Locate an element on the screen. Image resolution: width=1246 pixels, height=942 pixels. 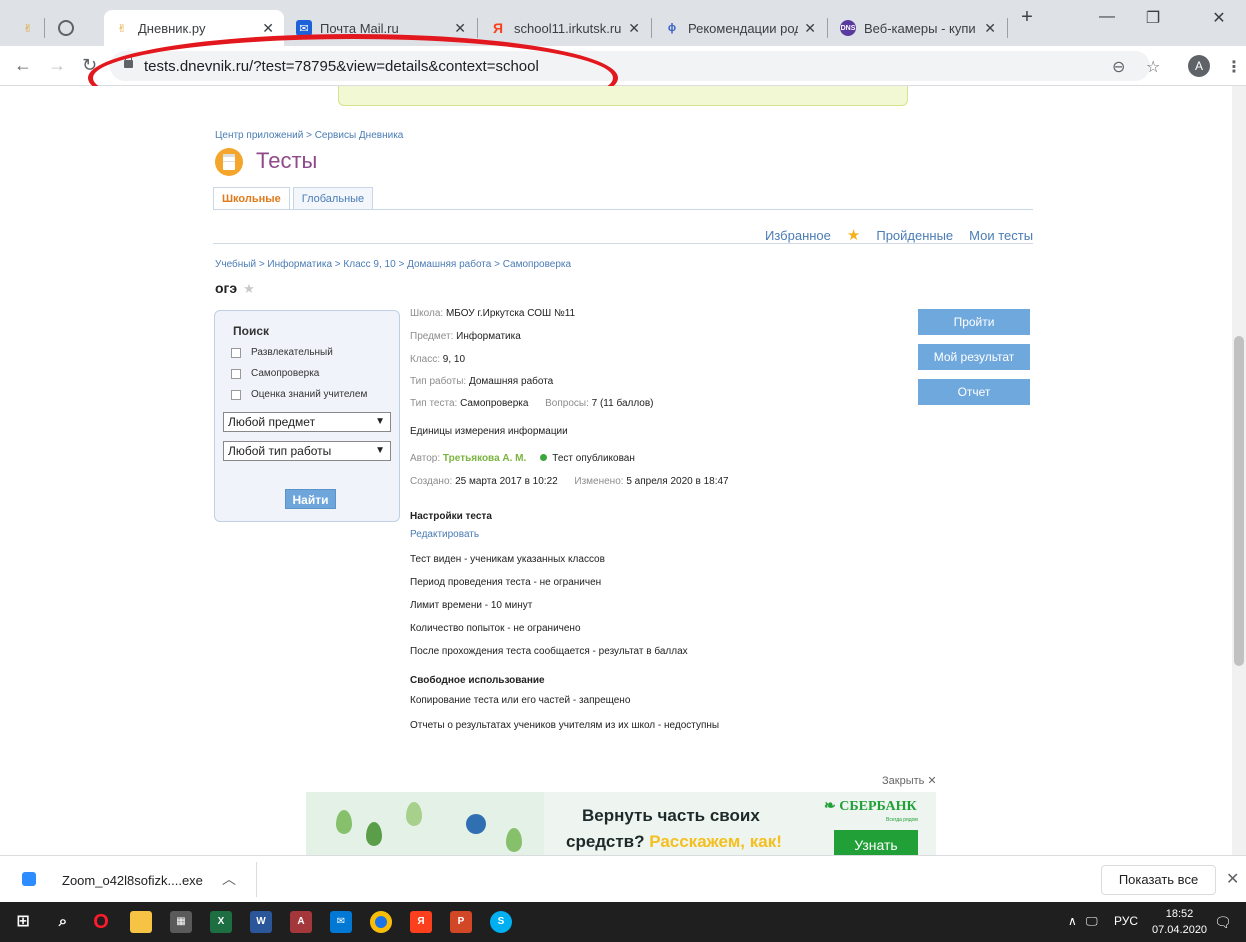
tray-expand-icon: ∧ is located at coordinates (1072, 921).